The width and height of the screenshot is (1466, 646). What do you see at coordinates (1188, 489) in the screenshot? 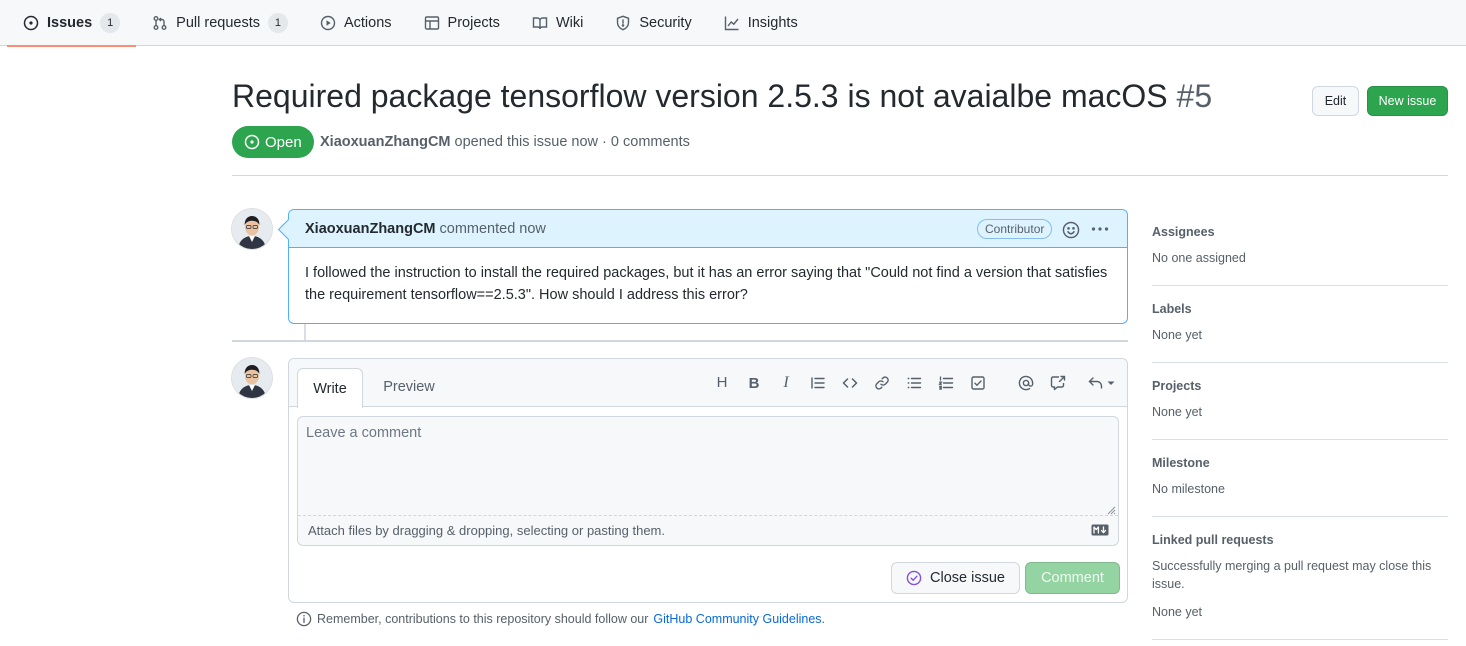
I see `sidebar-milestone-value: No milestone` at bounding box center [1188, 489].